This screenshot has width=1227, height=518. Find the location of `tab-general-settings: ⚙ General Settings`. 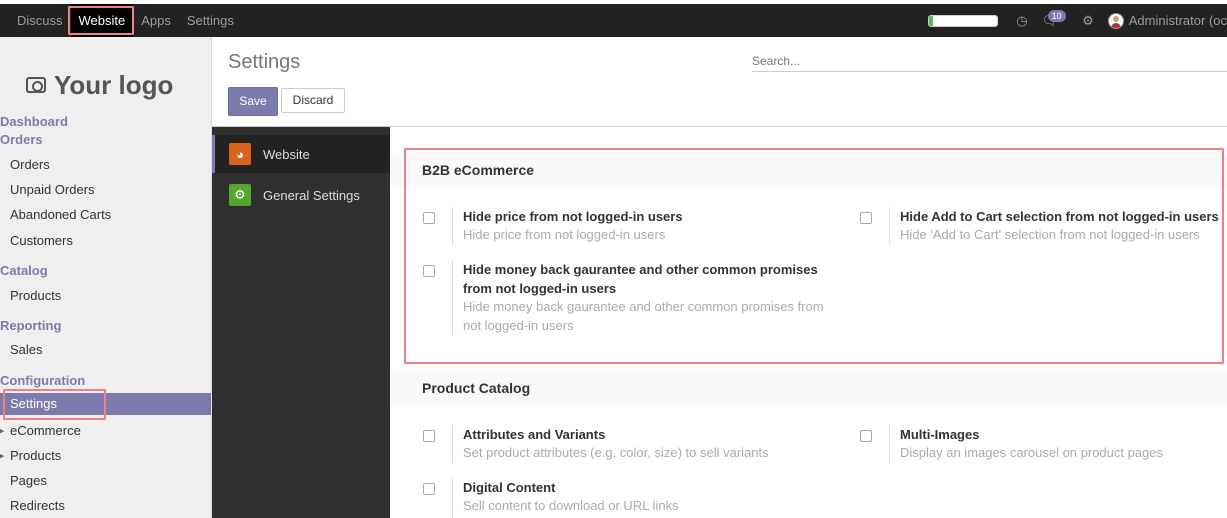

tab-general-settings: ⚙ General Settings is located at coordinates (301, 195).